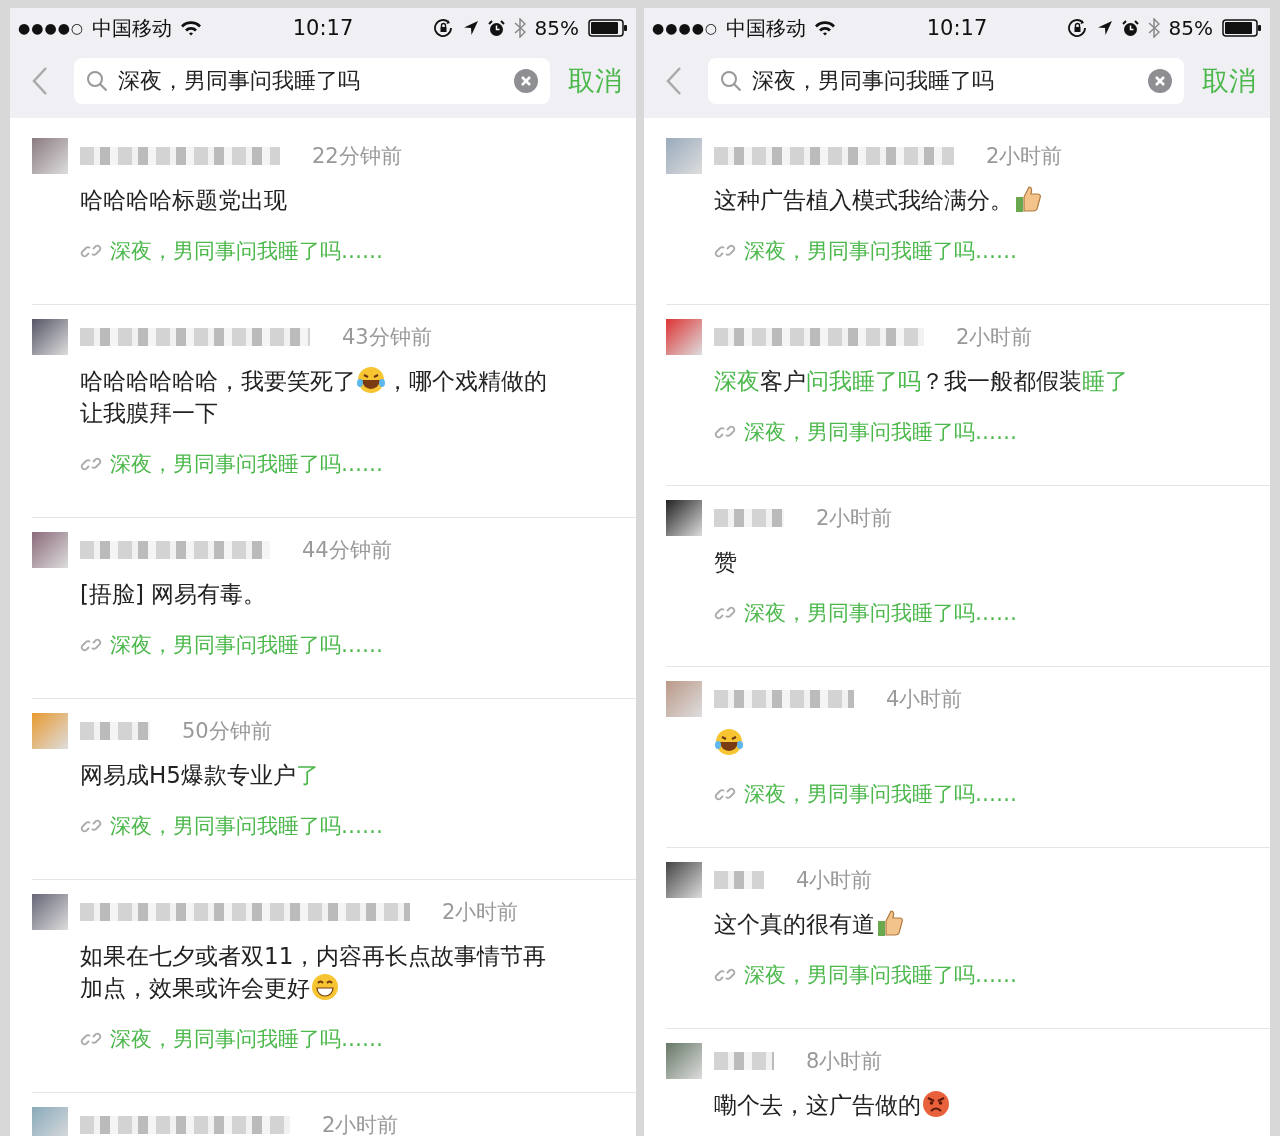  What do you see at coordinates (466, 381) in the screenshot?
I see `comment-text: ，哪个戏精做的` at bounding box center [466, 381].